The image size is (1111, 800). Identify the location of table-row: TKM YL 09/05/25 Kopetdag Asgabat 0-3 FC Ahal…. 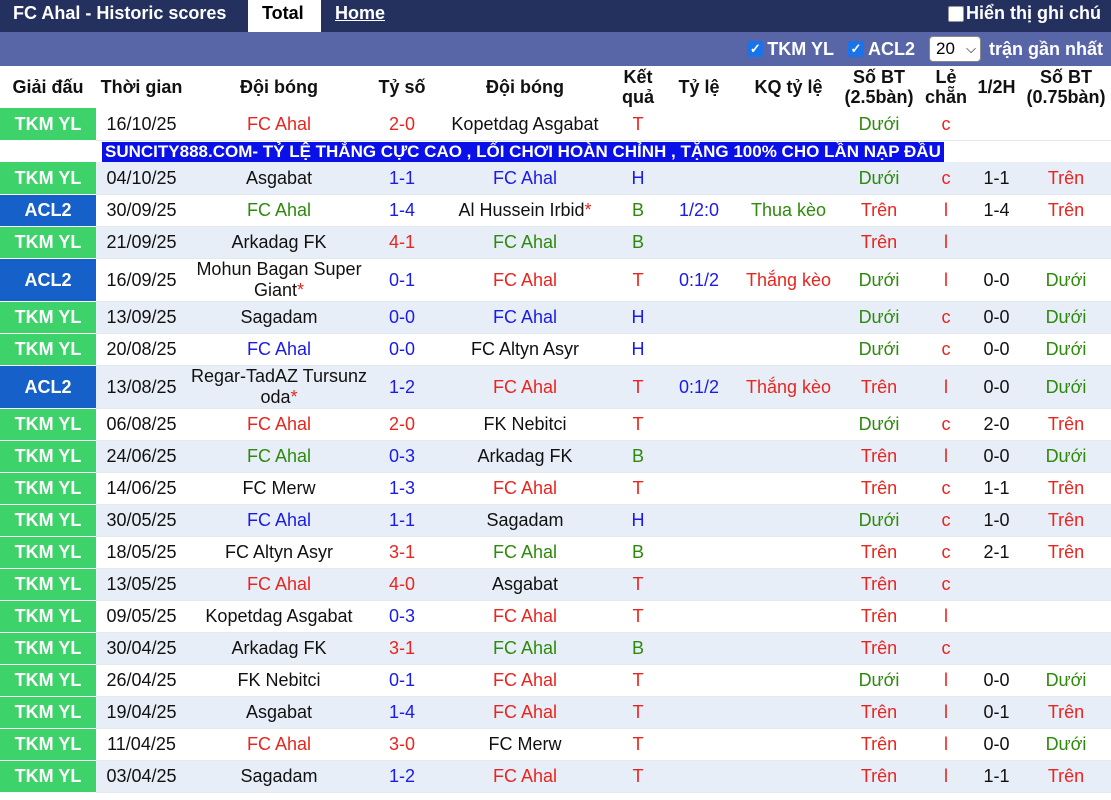
(555, 616).